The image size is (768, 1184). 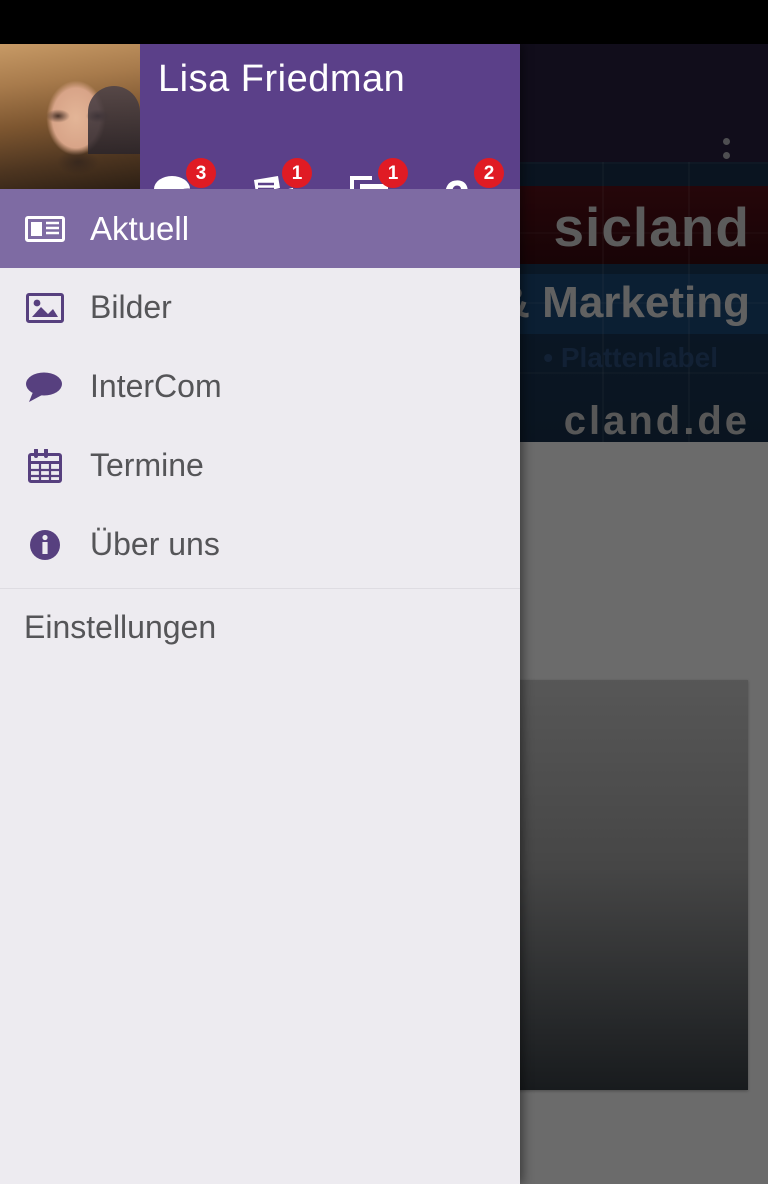 I want to click on sidebar-item-termine: Termine, so click(x=260, y=465).